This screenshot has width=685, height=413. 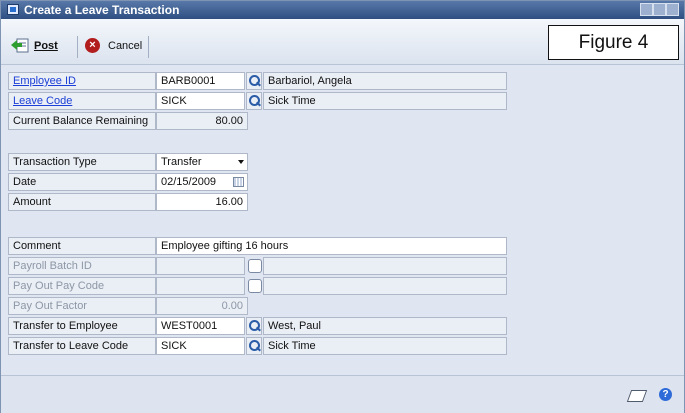 What do you see at coordinates (102, 10) in the screenshot?
I see `window-title: Create a Leave Transaction` at bounding box center [102, 10].